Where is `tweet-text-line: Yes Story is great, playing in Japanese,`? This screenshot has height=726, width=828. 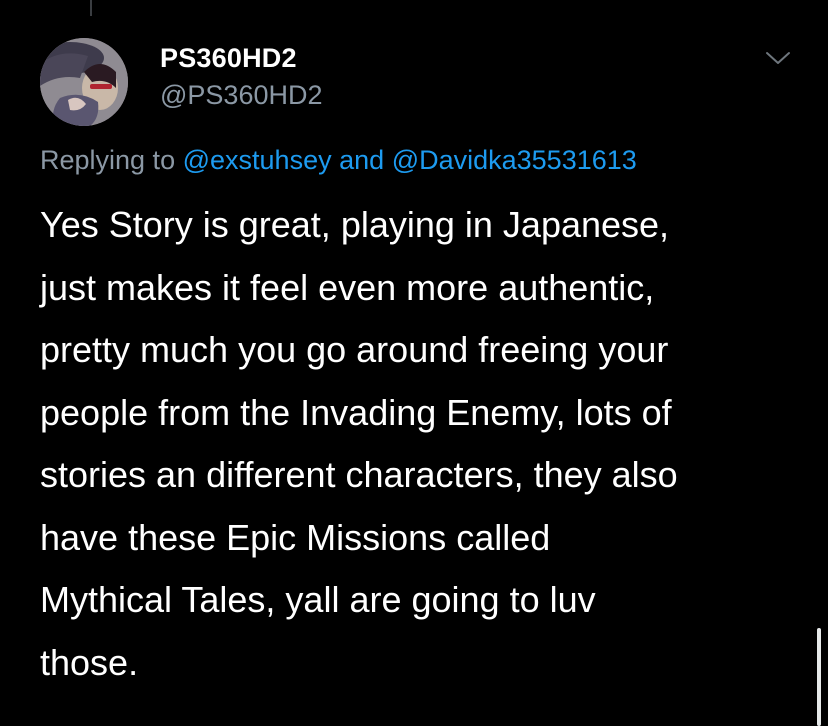
tweet-text-line: Yes Story is great, playing in Japanese, is located at coordinates (355, 224).